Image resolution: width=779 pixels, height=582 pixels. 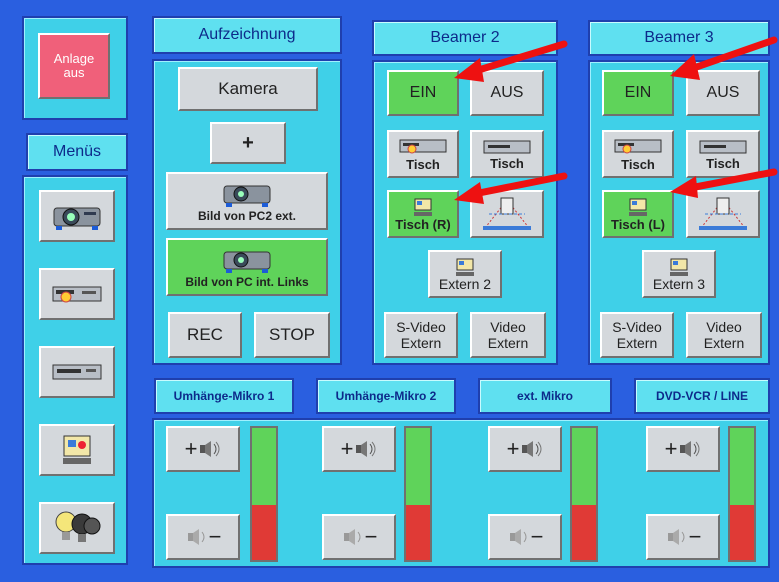 I want to click on anlage-aus-button: Anlage aus, so click(x=74, y=66).